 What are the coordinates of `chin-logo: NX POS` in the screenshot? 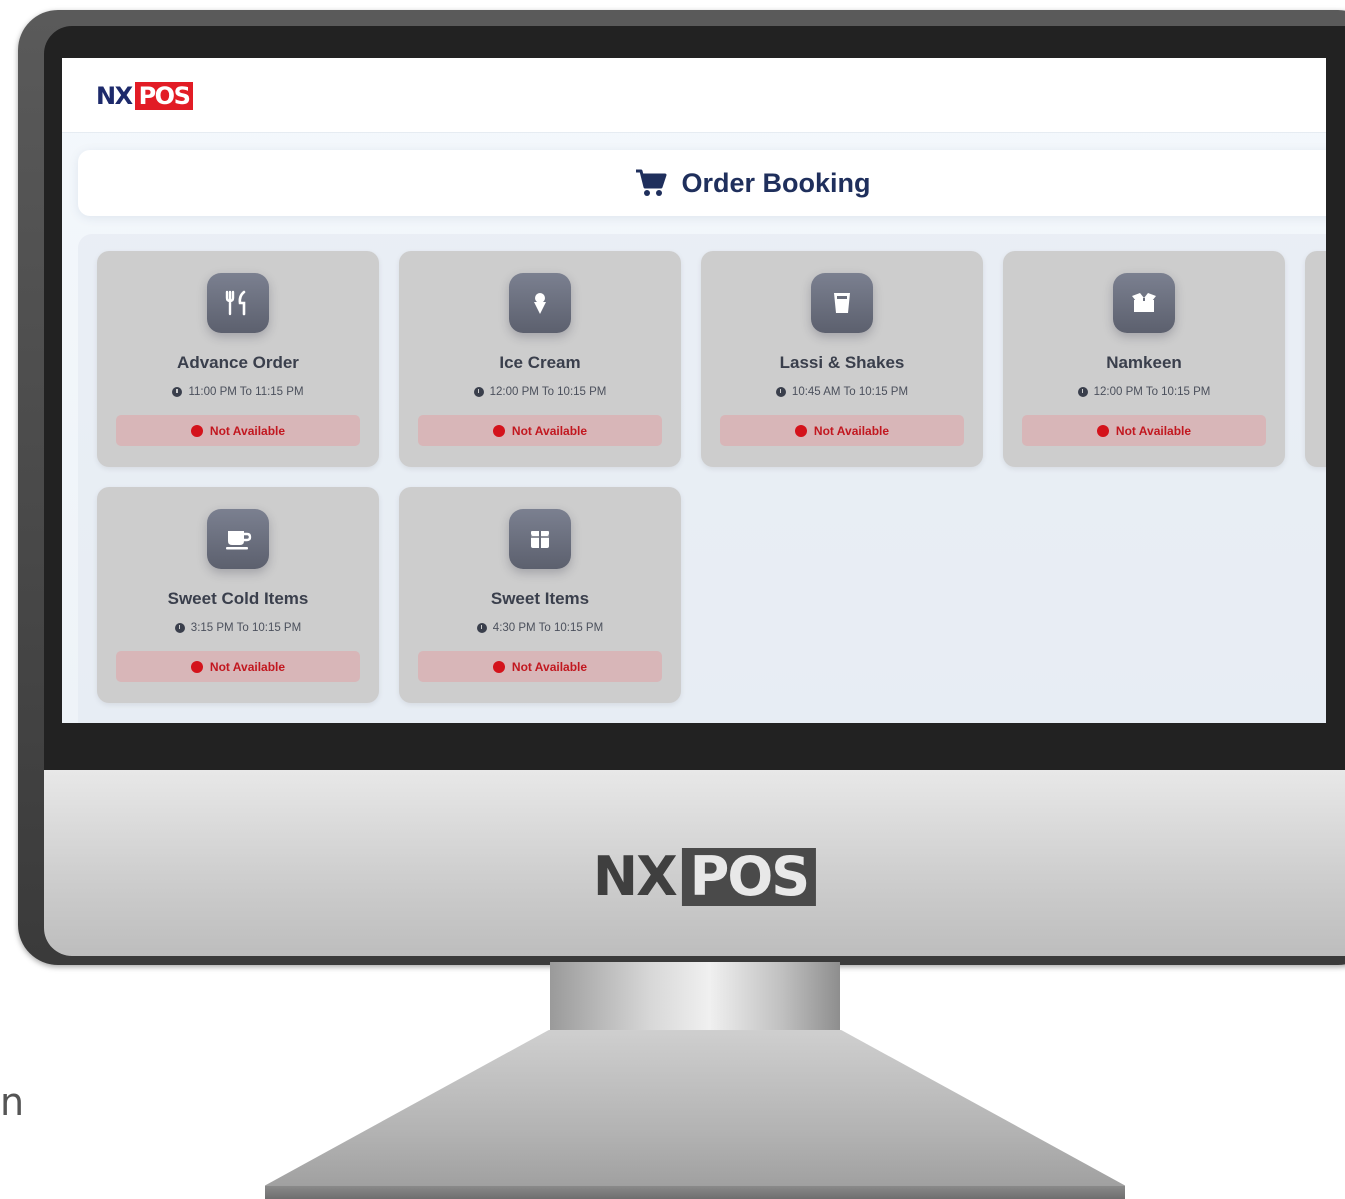 It's located at (704, 876).